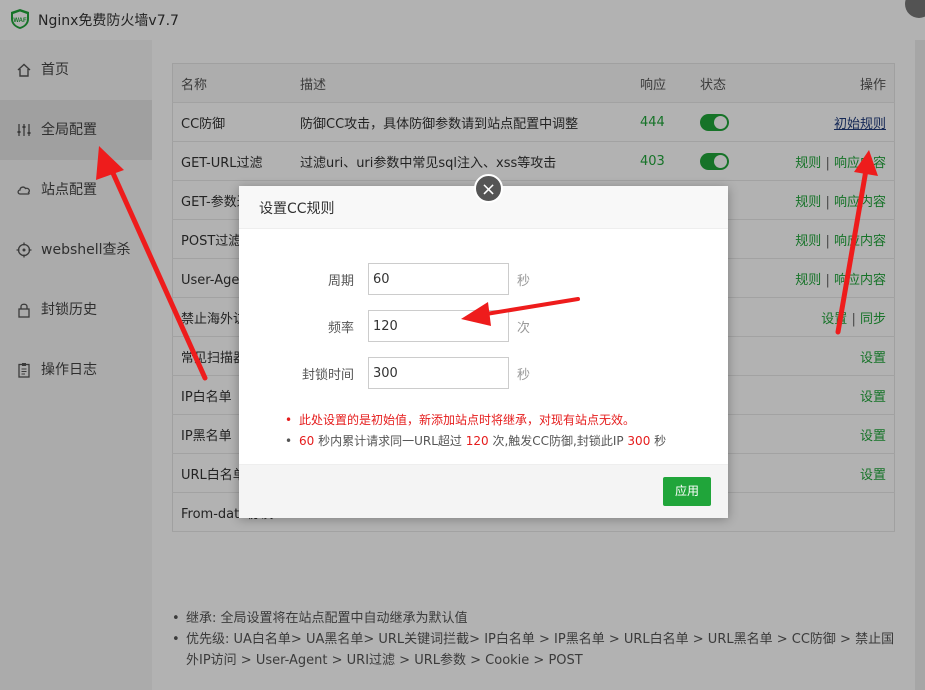  I want to click on period-unit: 秒, so click(524, 281).